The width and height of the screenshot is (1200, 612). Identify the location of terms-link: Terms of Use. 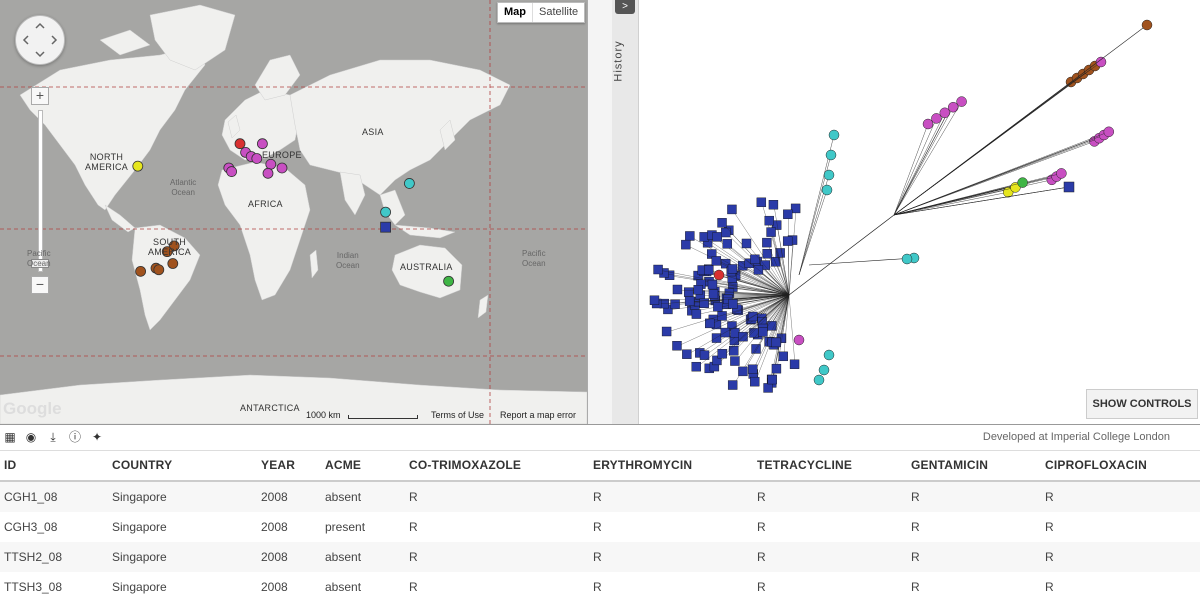
(457, 415).